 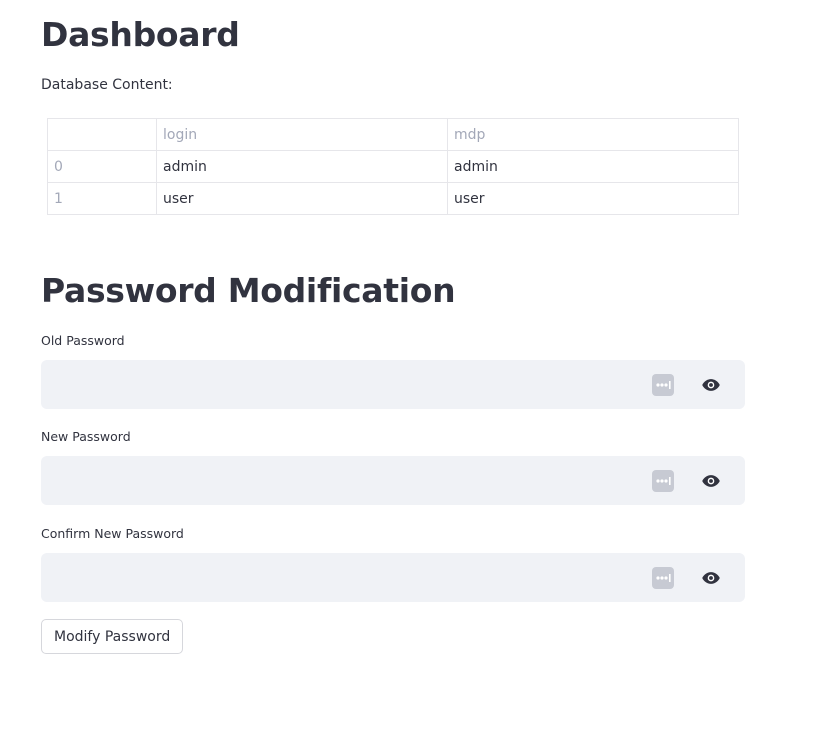 What do you see at coordinates (112, 533) in the screenshot?
I see `confirm-password-label: Confirm New Password` at bounding box center [112, 533].